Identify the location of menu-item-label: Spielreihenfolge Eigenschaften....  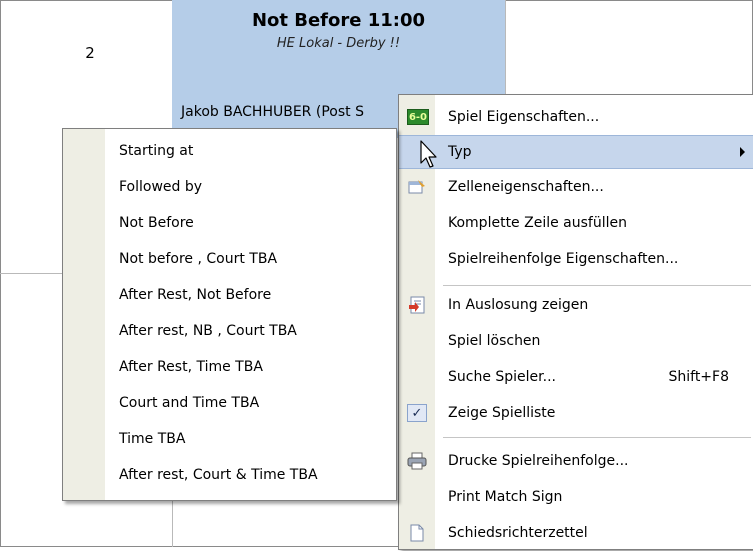
(563, 259).